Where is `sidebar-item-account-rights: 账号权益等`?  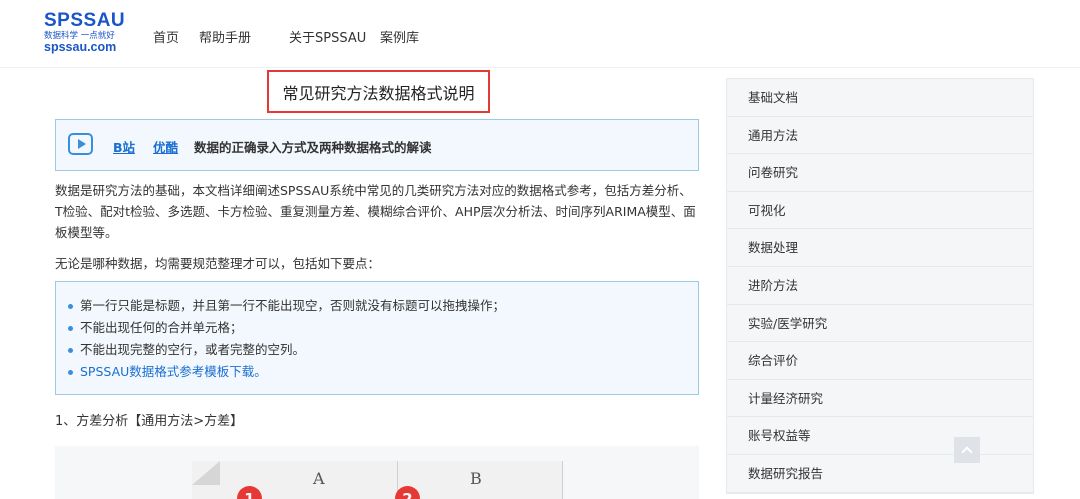
sidebar-item-account-rights: 账号权益等 is located at coordinates (880, 436).